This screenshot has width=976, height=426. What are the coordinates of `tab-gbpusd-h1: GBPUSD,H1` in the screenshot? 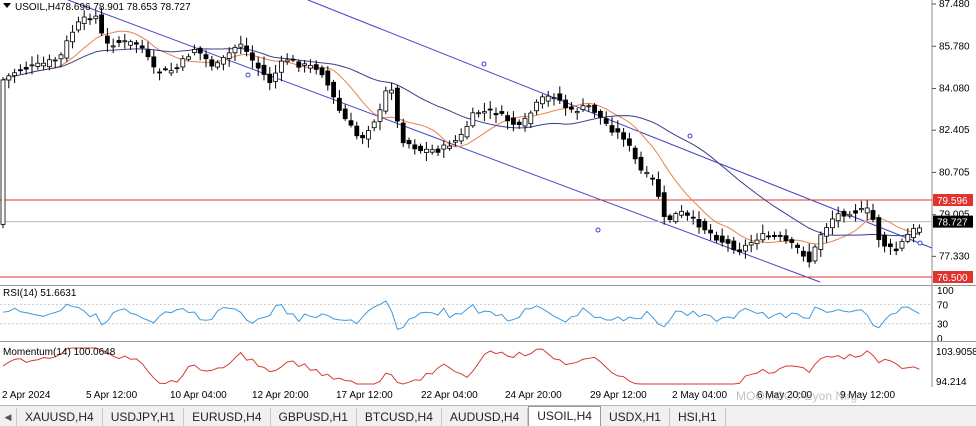 It's located at (314, 417).